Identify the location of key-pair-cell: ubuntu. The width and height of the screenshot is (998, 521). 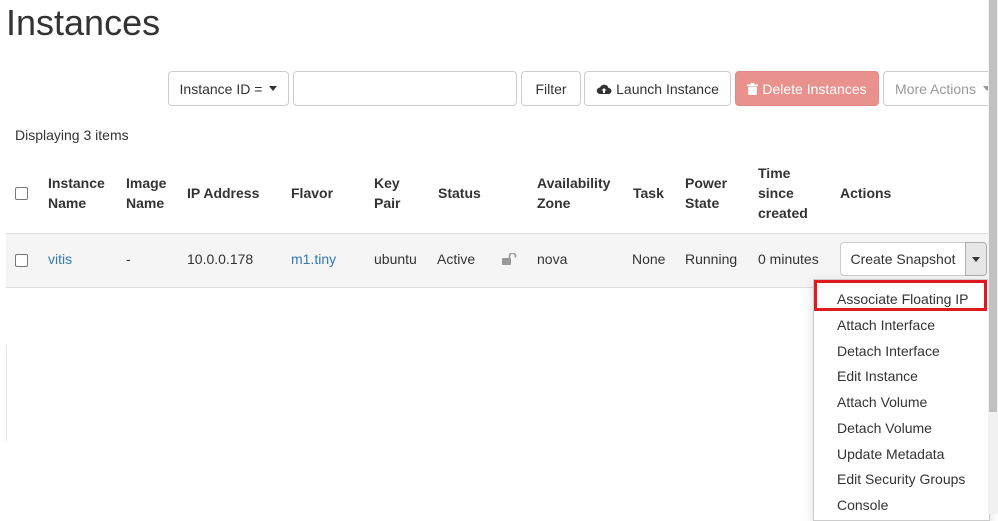
(395, 259).